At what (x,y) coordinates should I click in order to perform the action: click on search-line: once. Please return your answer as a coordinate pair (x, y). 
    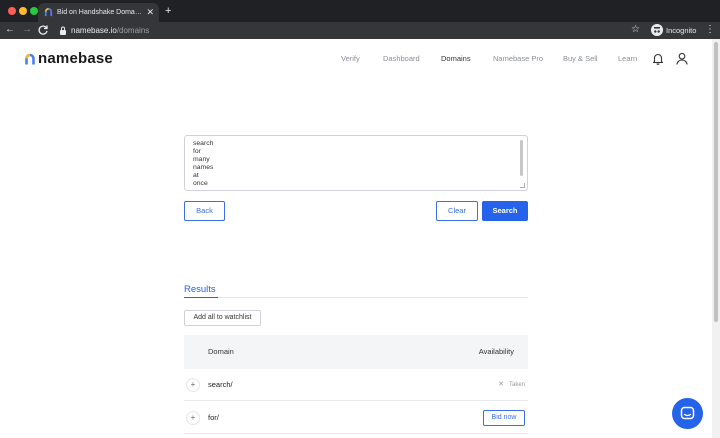
    Looking at the image, I should click on (200, 184).